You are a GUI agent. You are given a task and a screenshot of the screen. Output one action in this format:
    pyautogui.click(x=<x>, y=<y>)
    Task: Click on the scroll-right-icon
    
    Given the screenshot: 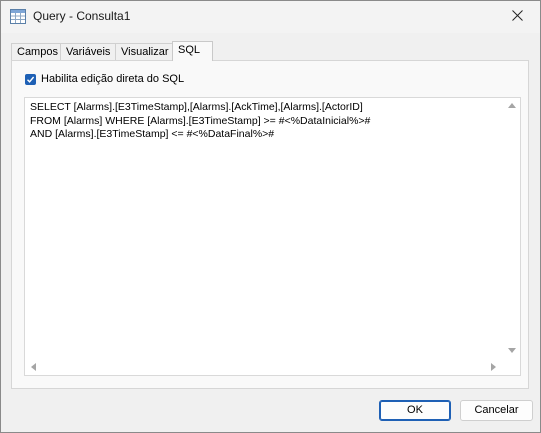 What is the action you would take?
    pyautogui.click(x=493, y=367)
    